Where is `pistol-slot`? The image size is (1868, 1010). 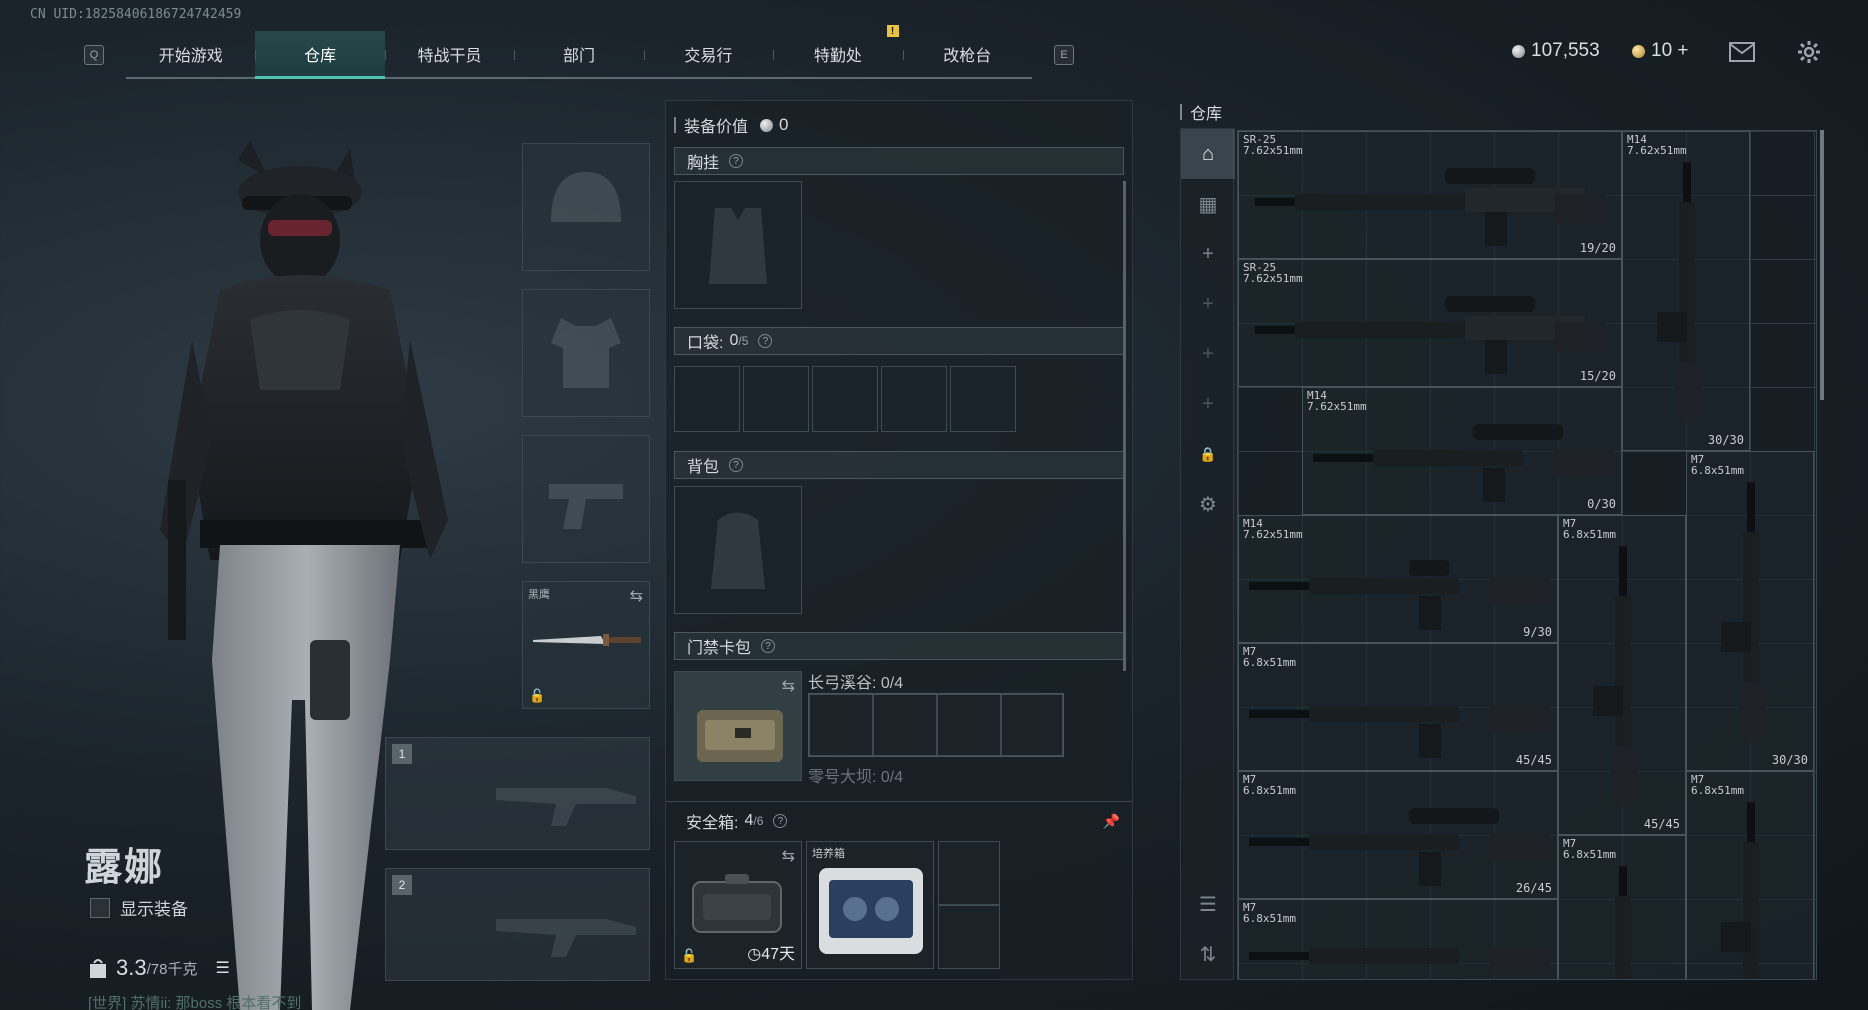
pistol-slot is located at coordinates (586, 499).